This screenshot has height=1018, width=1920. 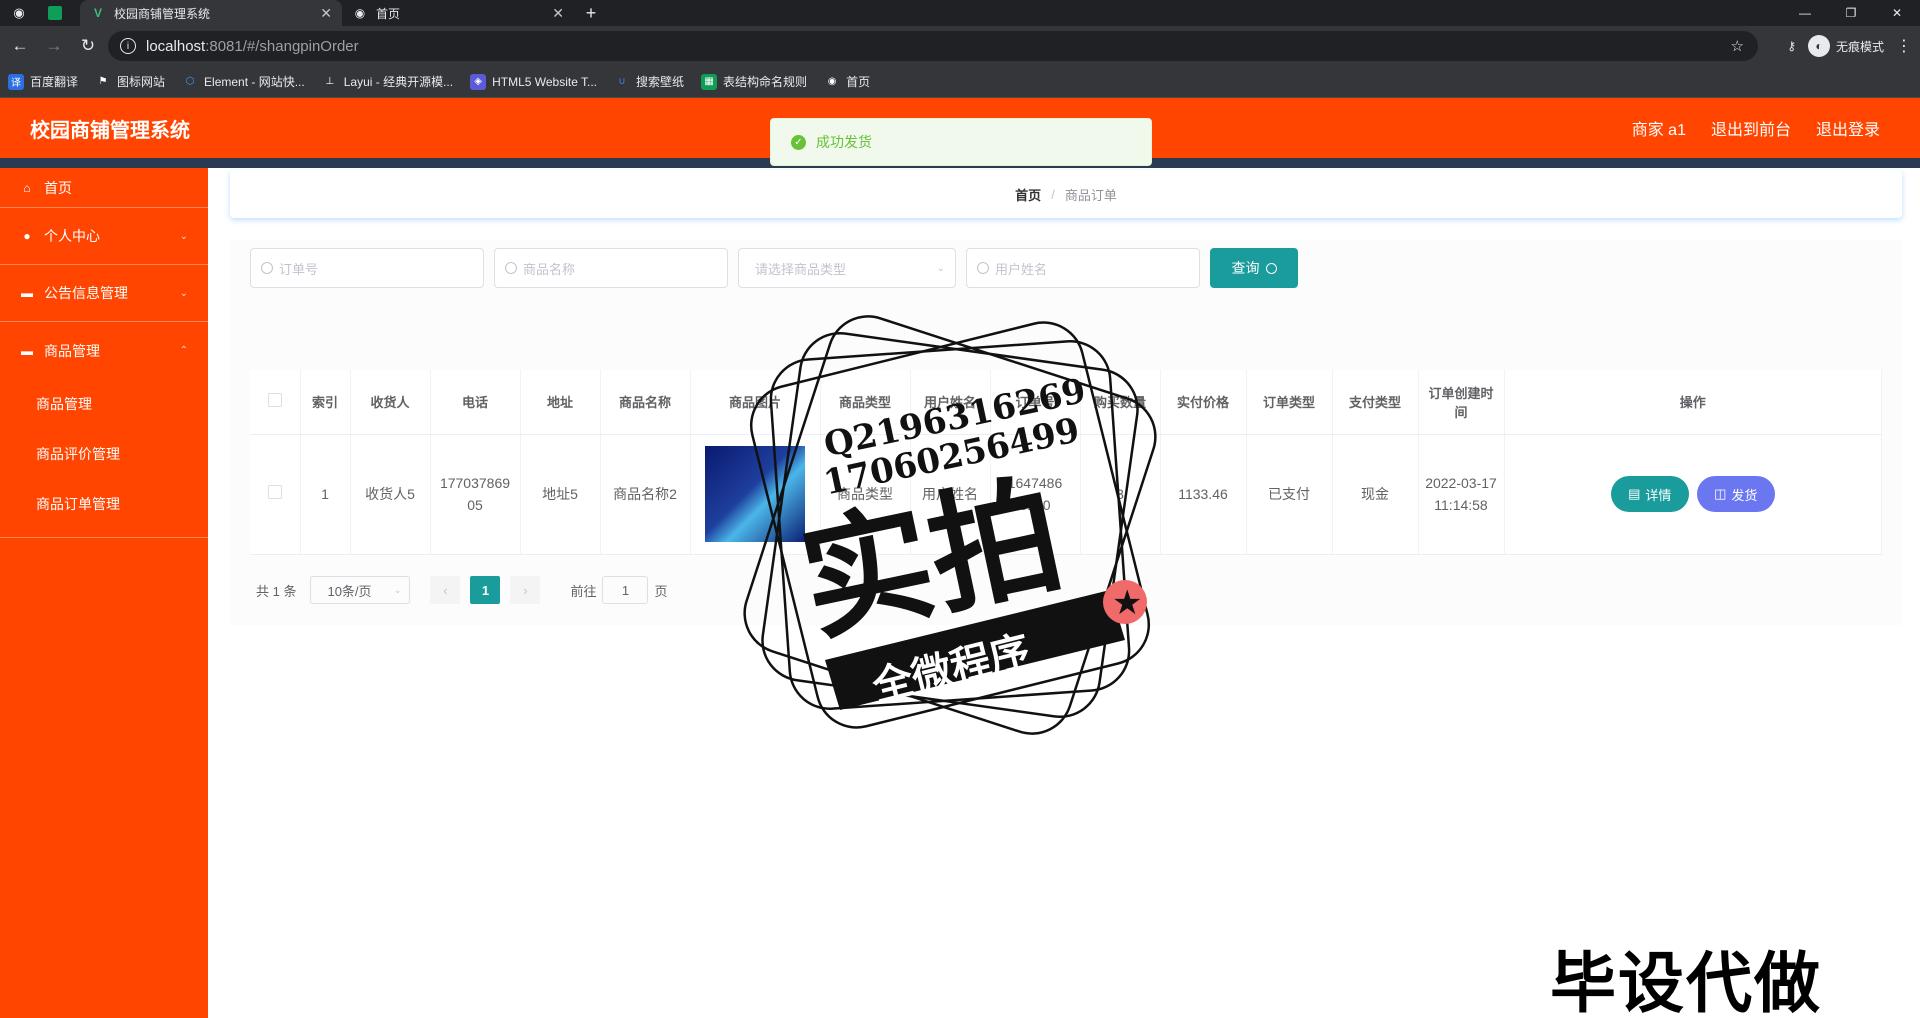 What do you see at coordinates (560, 494) in the screenshot?
I see `cell-address: 地址5` at bounding box center [560, 494].